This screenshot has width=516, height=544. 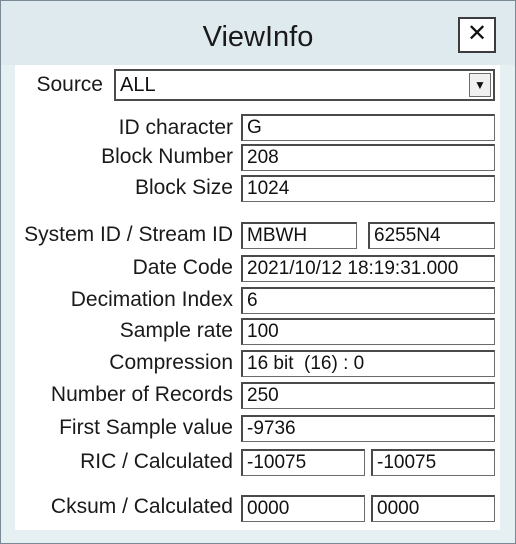 I want to click on block-number-label: Block Number, so click(x=167, y=156).